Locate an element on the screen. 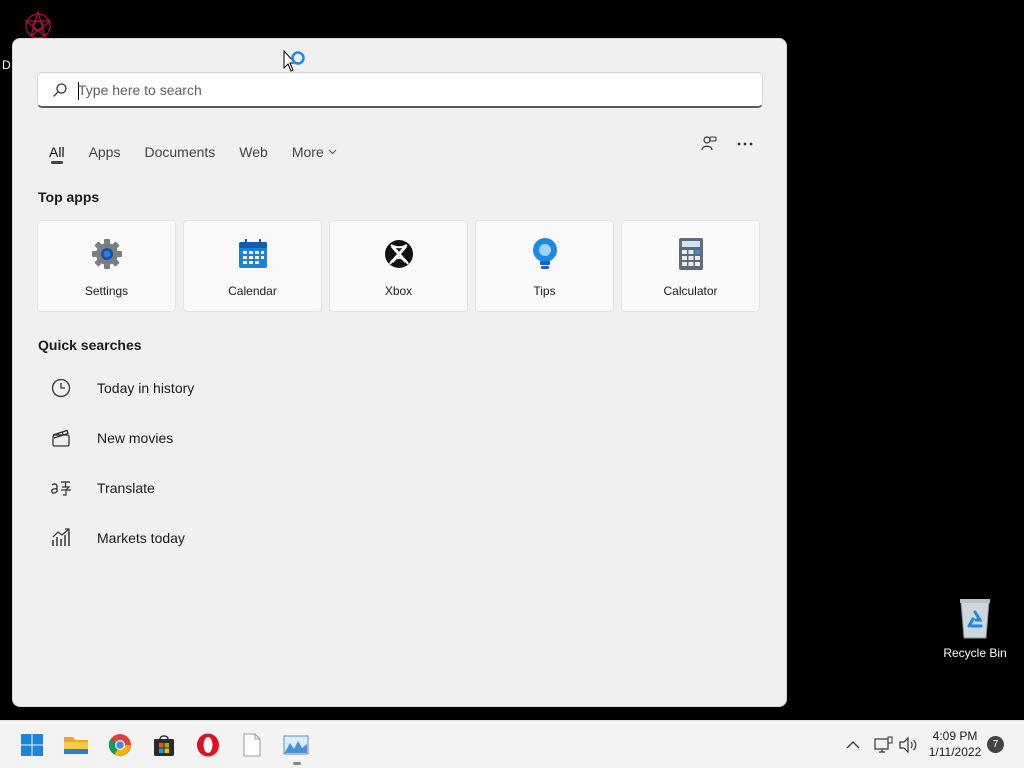 The width and height of the screenshot is (1024, 768). calendar-icon is located at coordinates (253, 254).